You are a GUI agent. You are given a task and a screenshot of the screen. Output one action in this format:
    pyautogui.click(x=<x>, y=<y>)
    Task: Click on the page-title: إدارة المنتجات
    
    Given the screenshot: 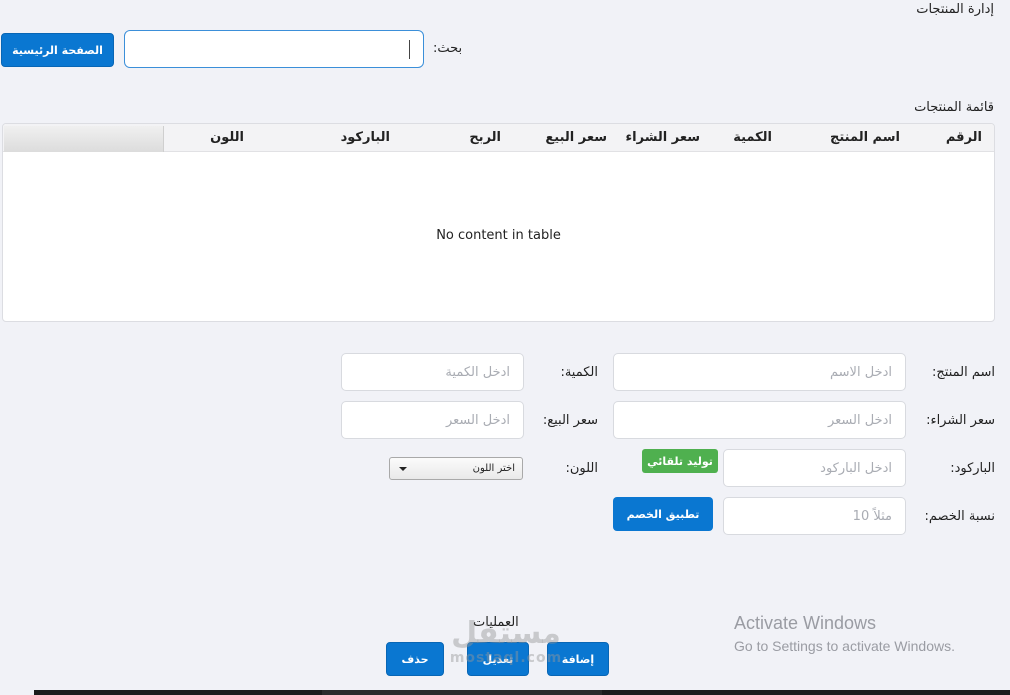 What is the action you would take?
    pyautogui.click(x=955, y=9)
    